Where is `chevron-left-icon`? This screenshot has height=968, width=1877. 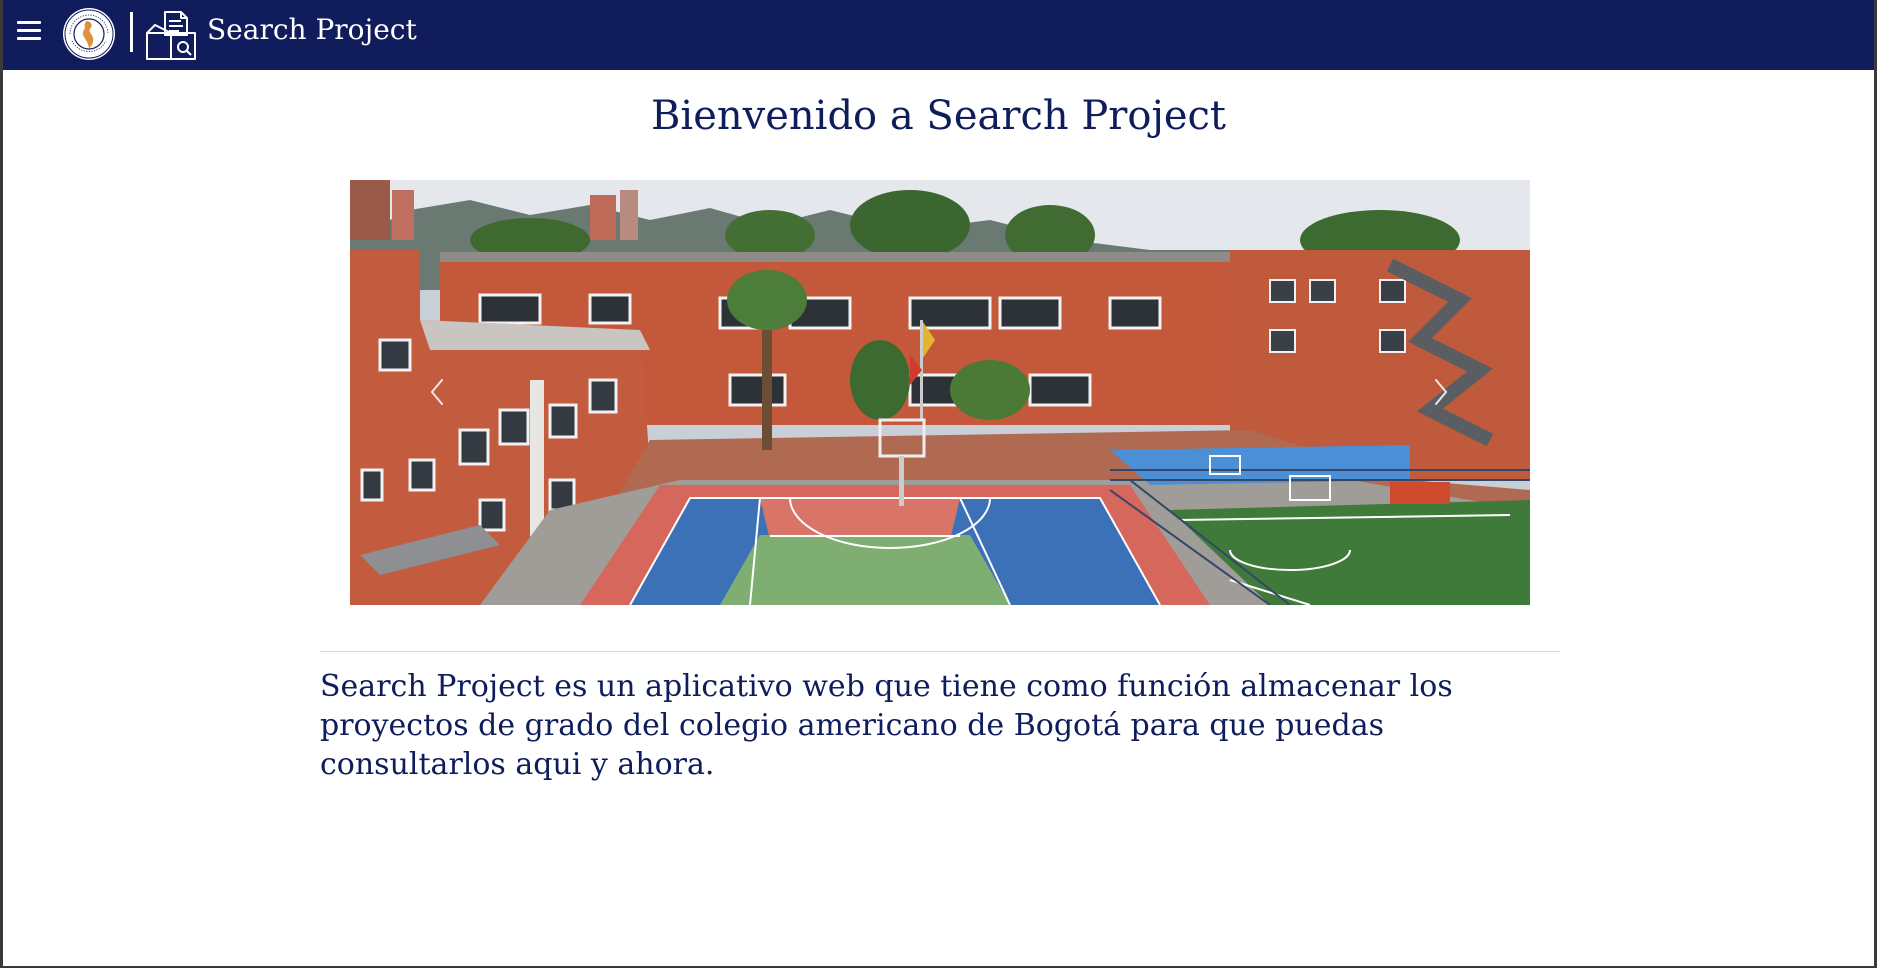
chevron-left-icon is located at coordinates (438, 392).